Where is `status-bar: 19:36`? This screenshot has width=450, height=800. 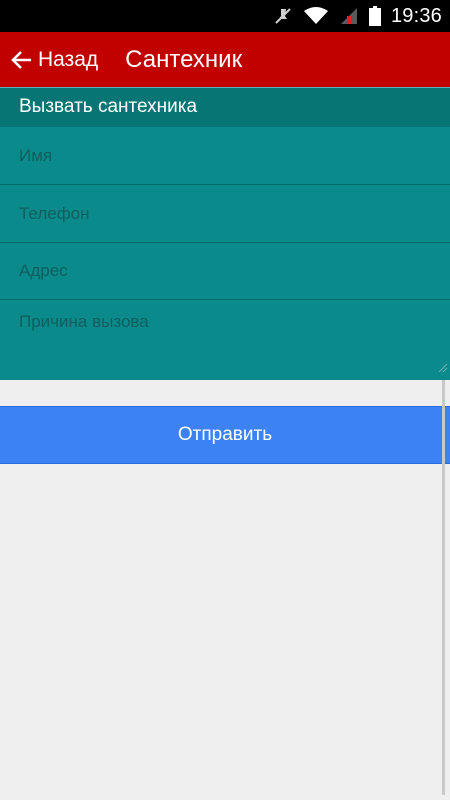
status-bar: 19:36 is located at coordinates (225, 16).